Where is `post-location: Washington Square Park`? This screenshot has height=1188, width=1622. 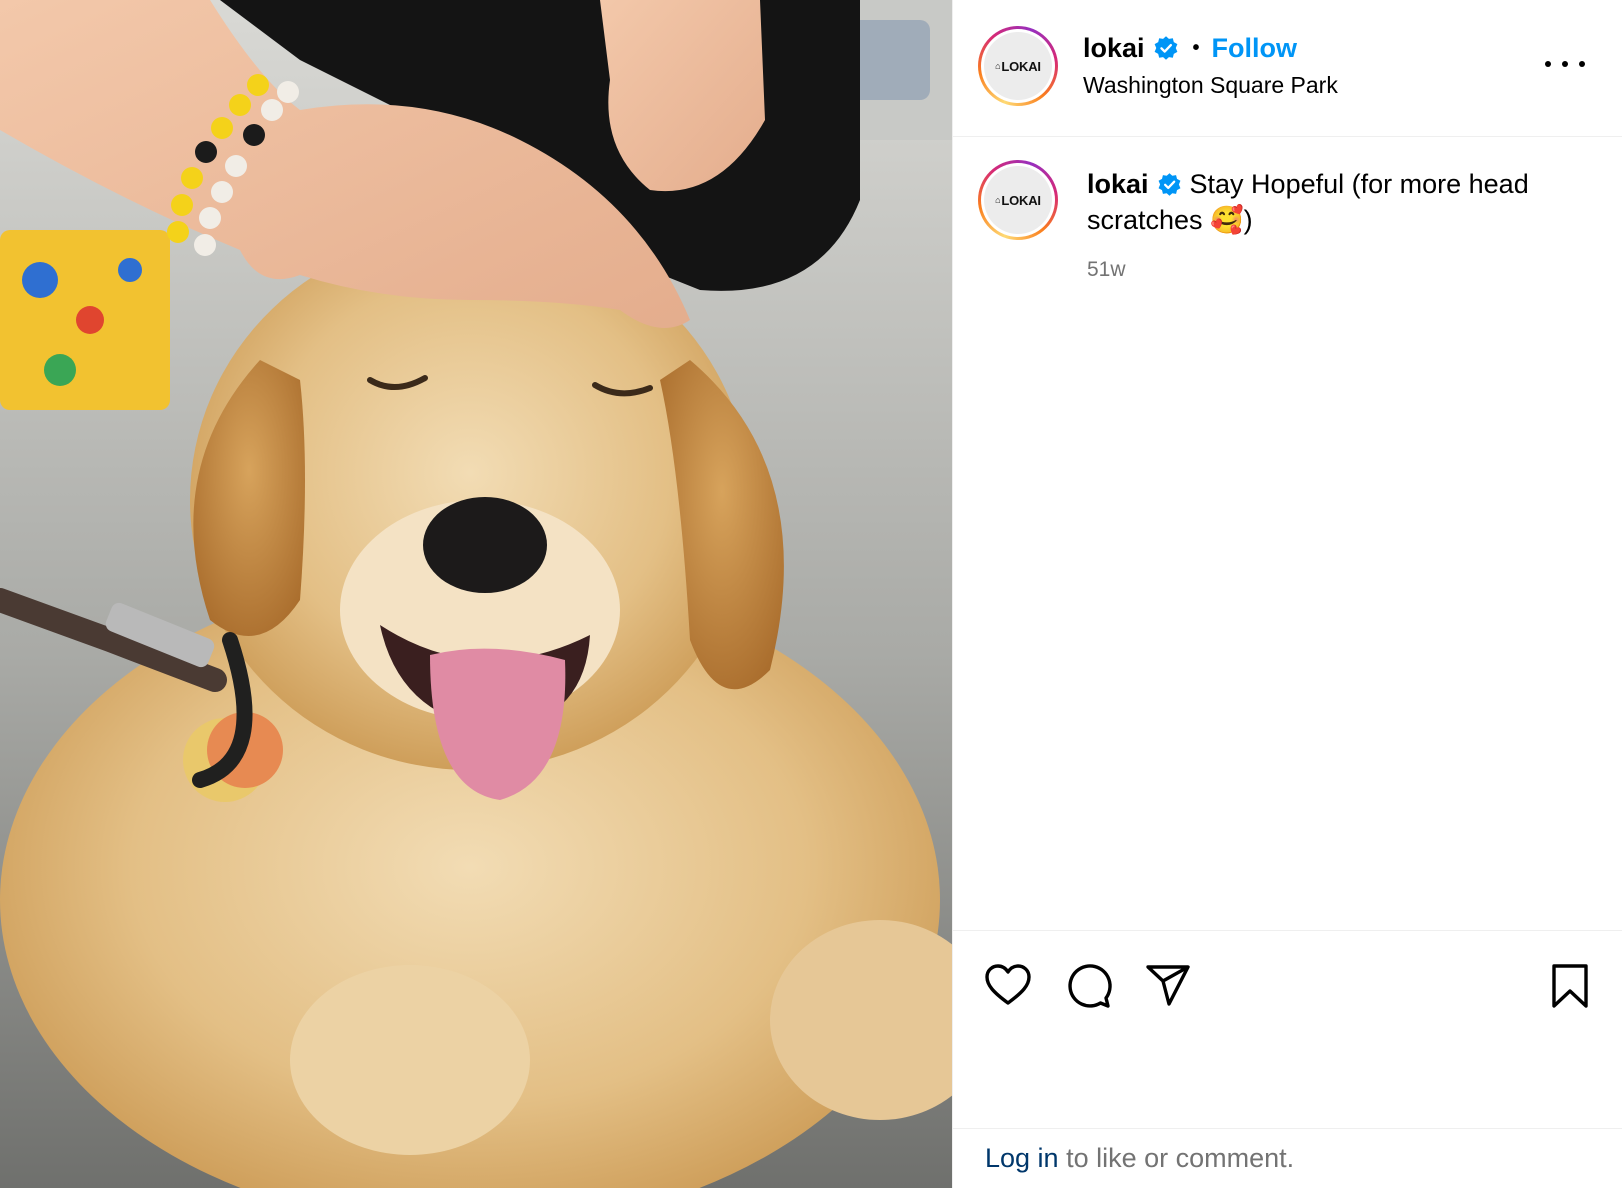
post-location: Washington Square Park is located at coordinates (1210, 85).